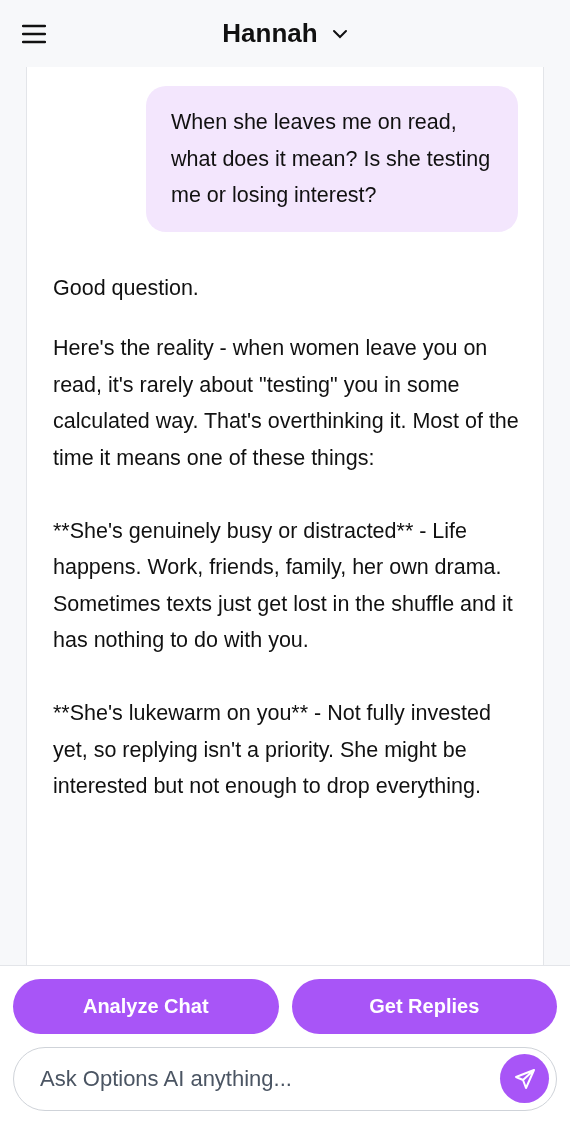 This screenshot has width=570, height=1124. I want to click on message-text: **She's lukewarm on you** - Not fully invested yet, so replying isn't a priority. She might be interested but not enough to drop everything., so click(272, 750).